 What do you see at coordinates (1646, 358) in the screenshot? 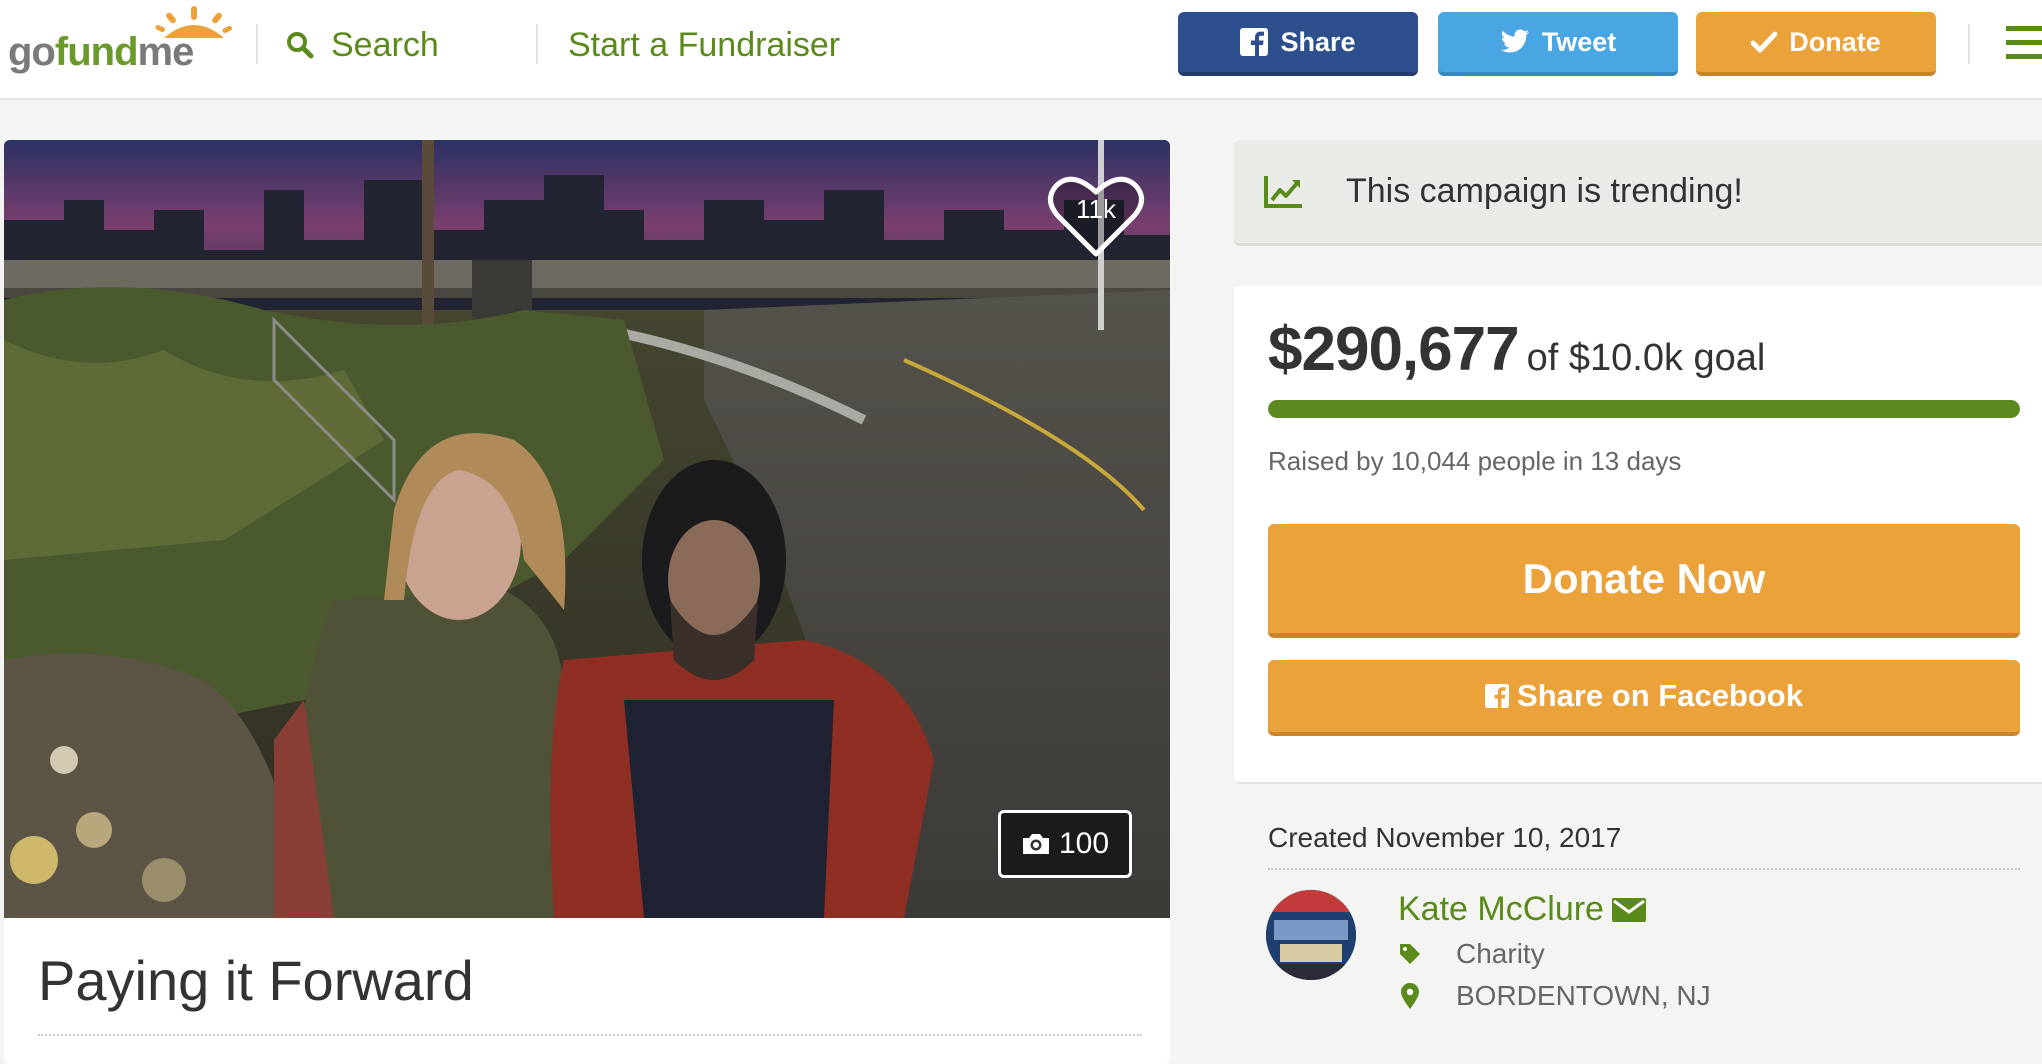
I see `goal-text: of $10.0k goal` at bounding box center [1646, 358].